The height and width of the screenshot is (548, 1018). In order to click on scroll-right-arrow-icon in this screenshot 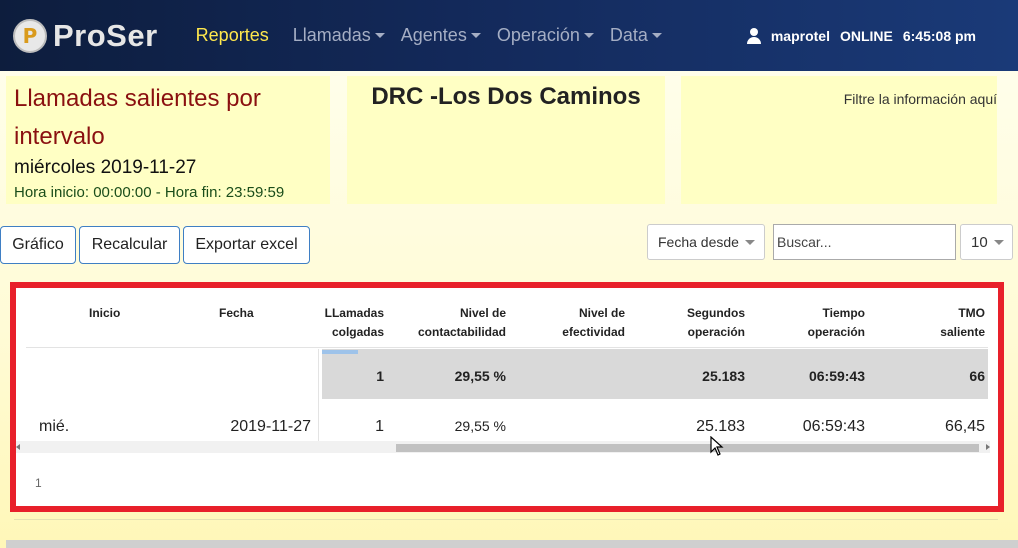, I will do `click(988, 447)`.